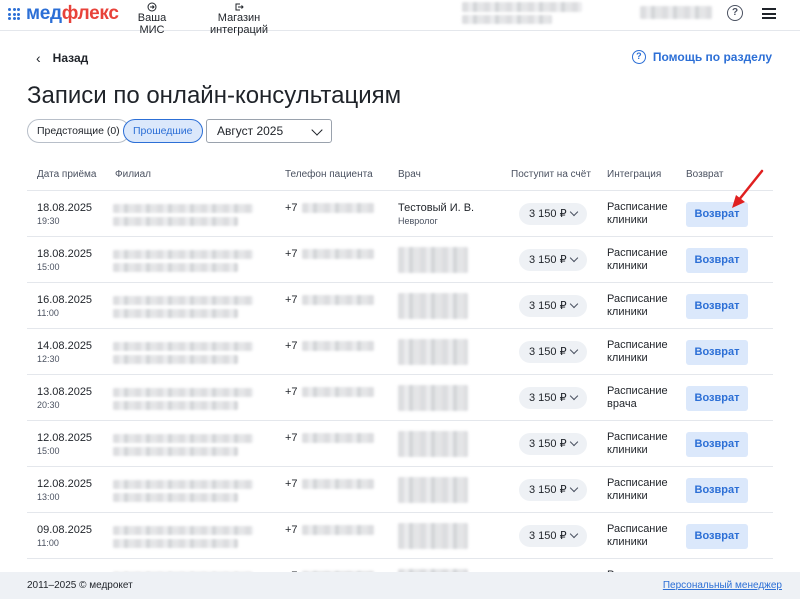 The image size is (800, 599). Describe the element at coordinates (622, 404) in the screenshot. I see `integration-line-2: врача` at that location.